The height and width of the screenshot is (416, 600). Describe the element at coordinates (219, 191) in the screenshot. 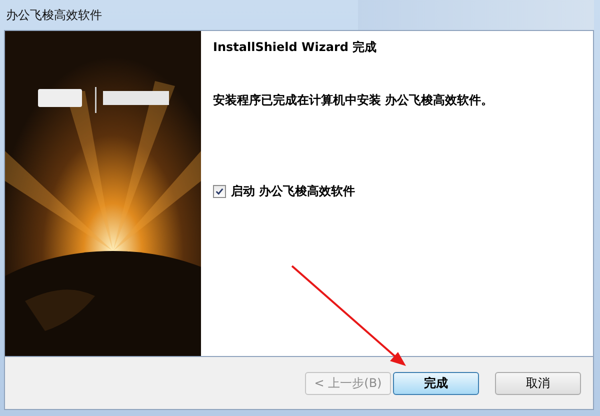

I see `launch-checkbox` at that location.